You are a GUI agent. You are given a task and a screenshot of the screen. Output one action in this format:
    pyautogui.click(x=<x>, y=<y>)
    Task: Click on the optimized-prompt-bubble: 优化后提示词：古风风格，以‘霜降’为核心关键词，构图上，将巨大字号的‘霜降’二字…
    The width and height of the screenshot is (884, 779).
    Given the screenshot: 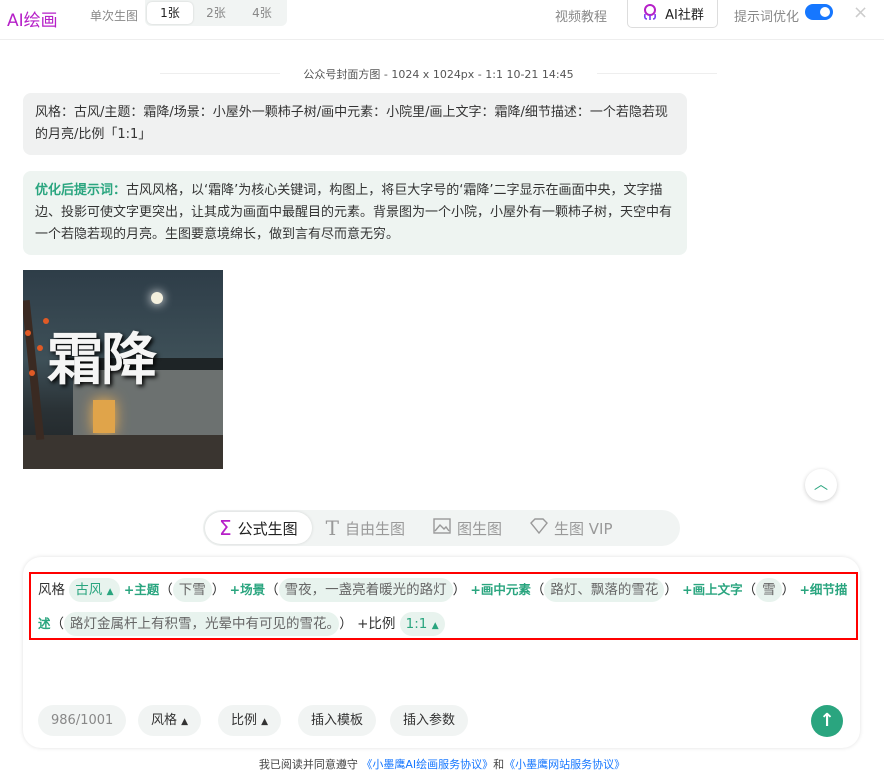 What is the action you would take?
    pyautogui.click(x=355, y=213)
    